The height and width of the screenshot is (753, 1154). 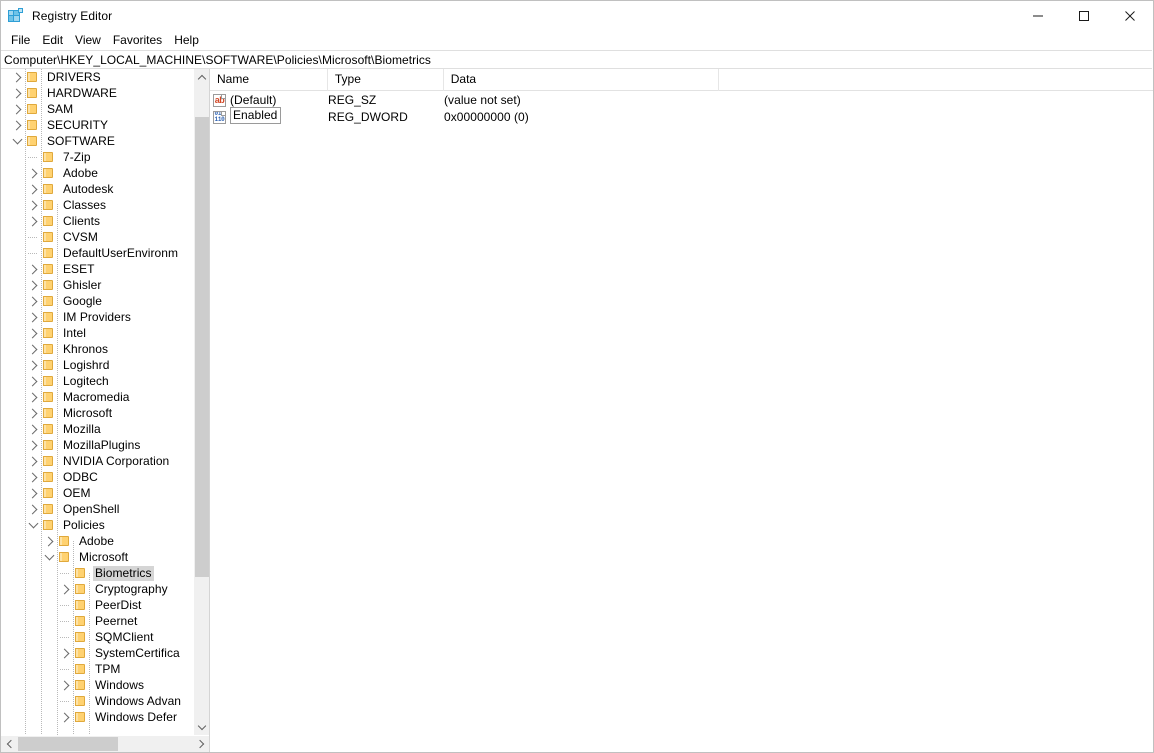 I want to click on maximize-button, so click(x=1084, y=15).